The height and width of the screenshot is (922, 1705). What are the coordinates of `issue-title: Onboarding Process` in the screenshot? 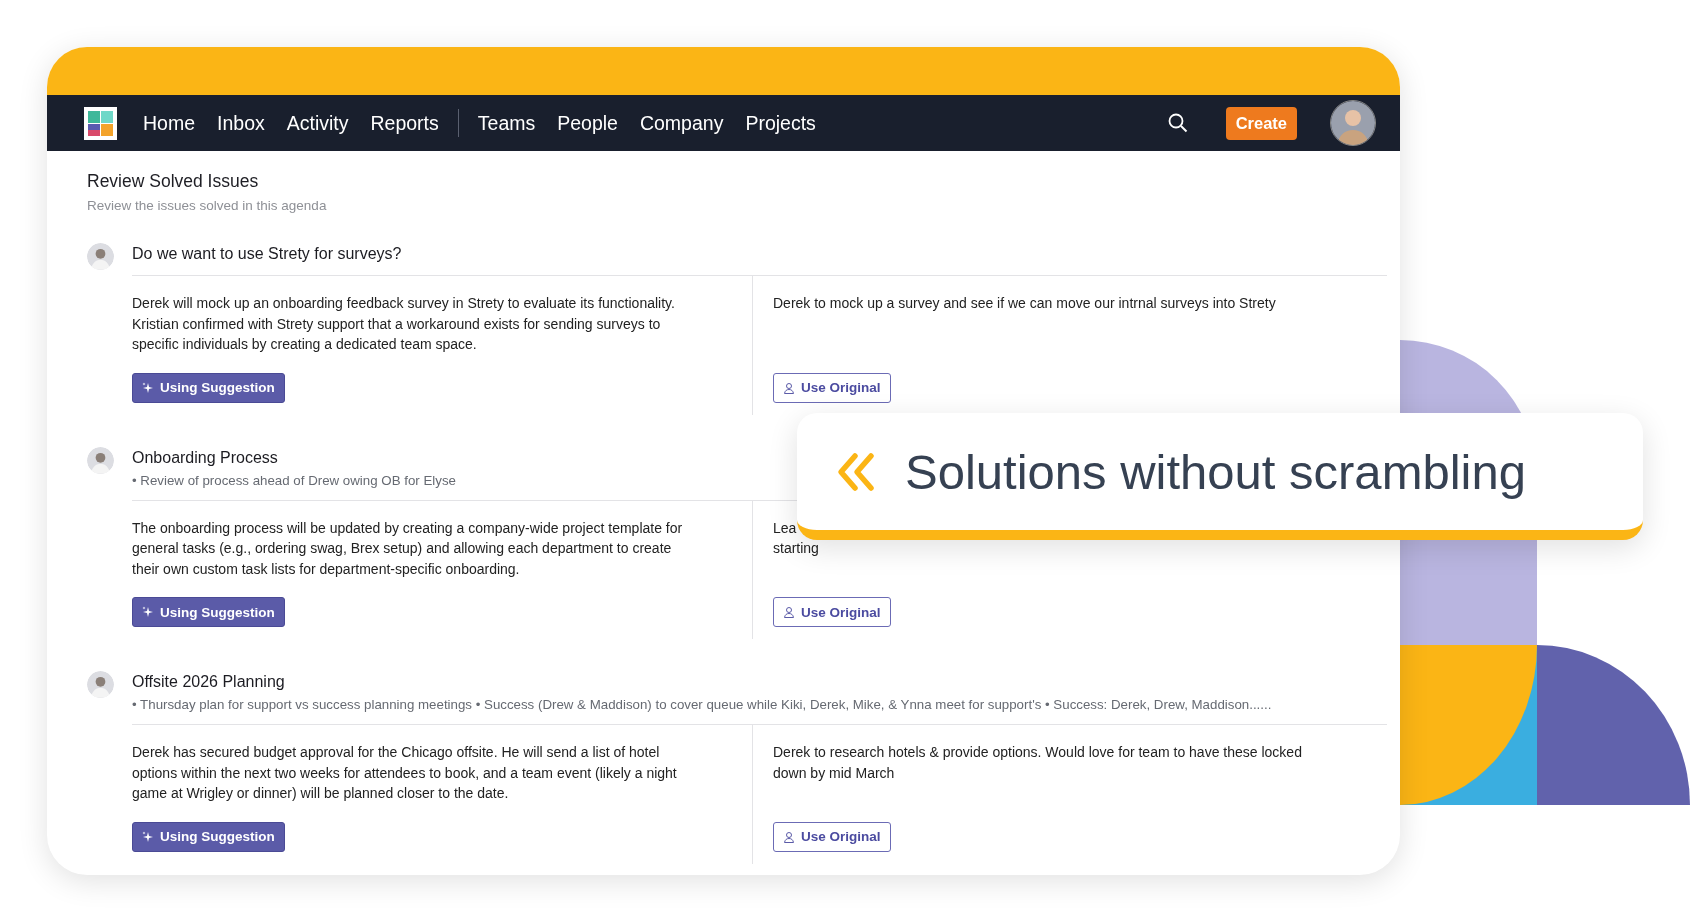 It's located at (205, 457).